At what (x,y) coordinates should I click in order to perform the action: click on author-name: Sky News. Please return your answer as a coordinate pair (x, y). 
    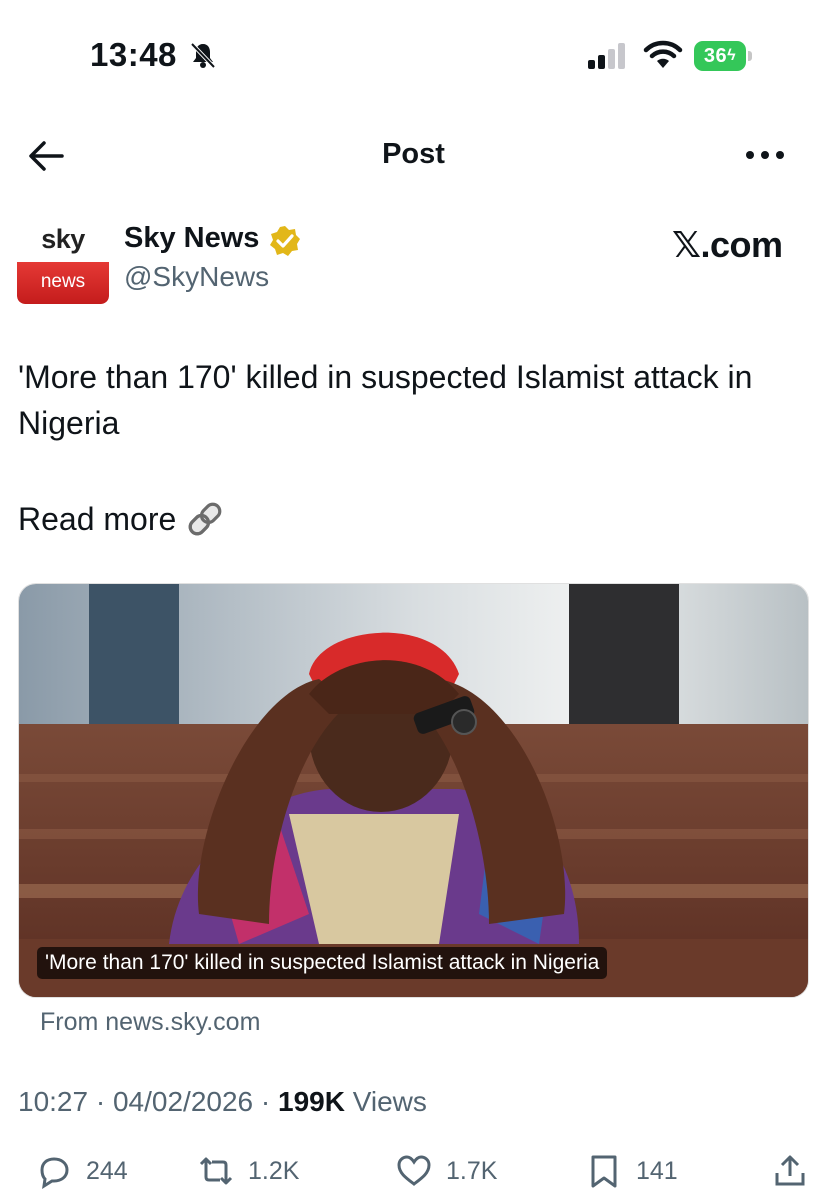
    Looking at the image, I should click on (191, 238).